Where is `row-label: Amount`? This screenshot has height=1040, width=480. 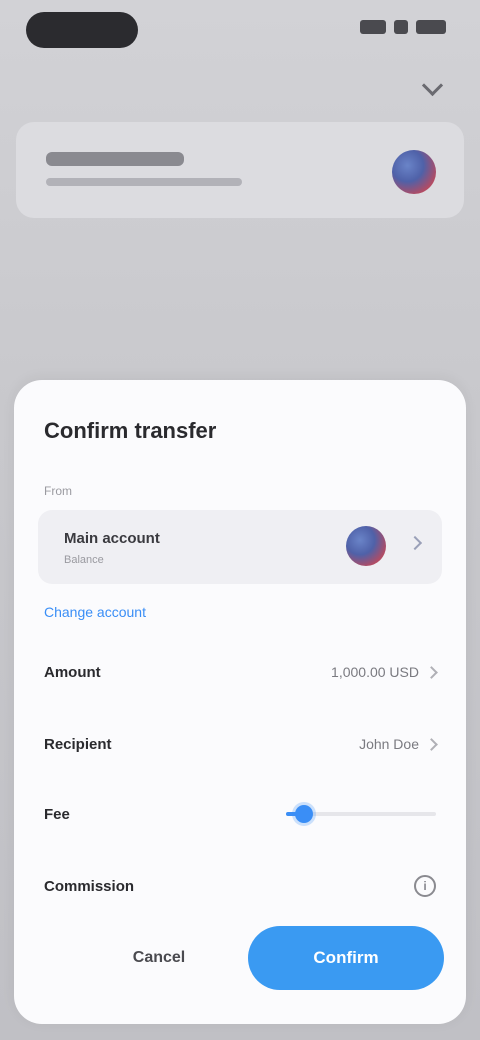
row-label: Amount is located at coordinates (72, 672).